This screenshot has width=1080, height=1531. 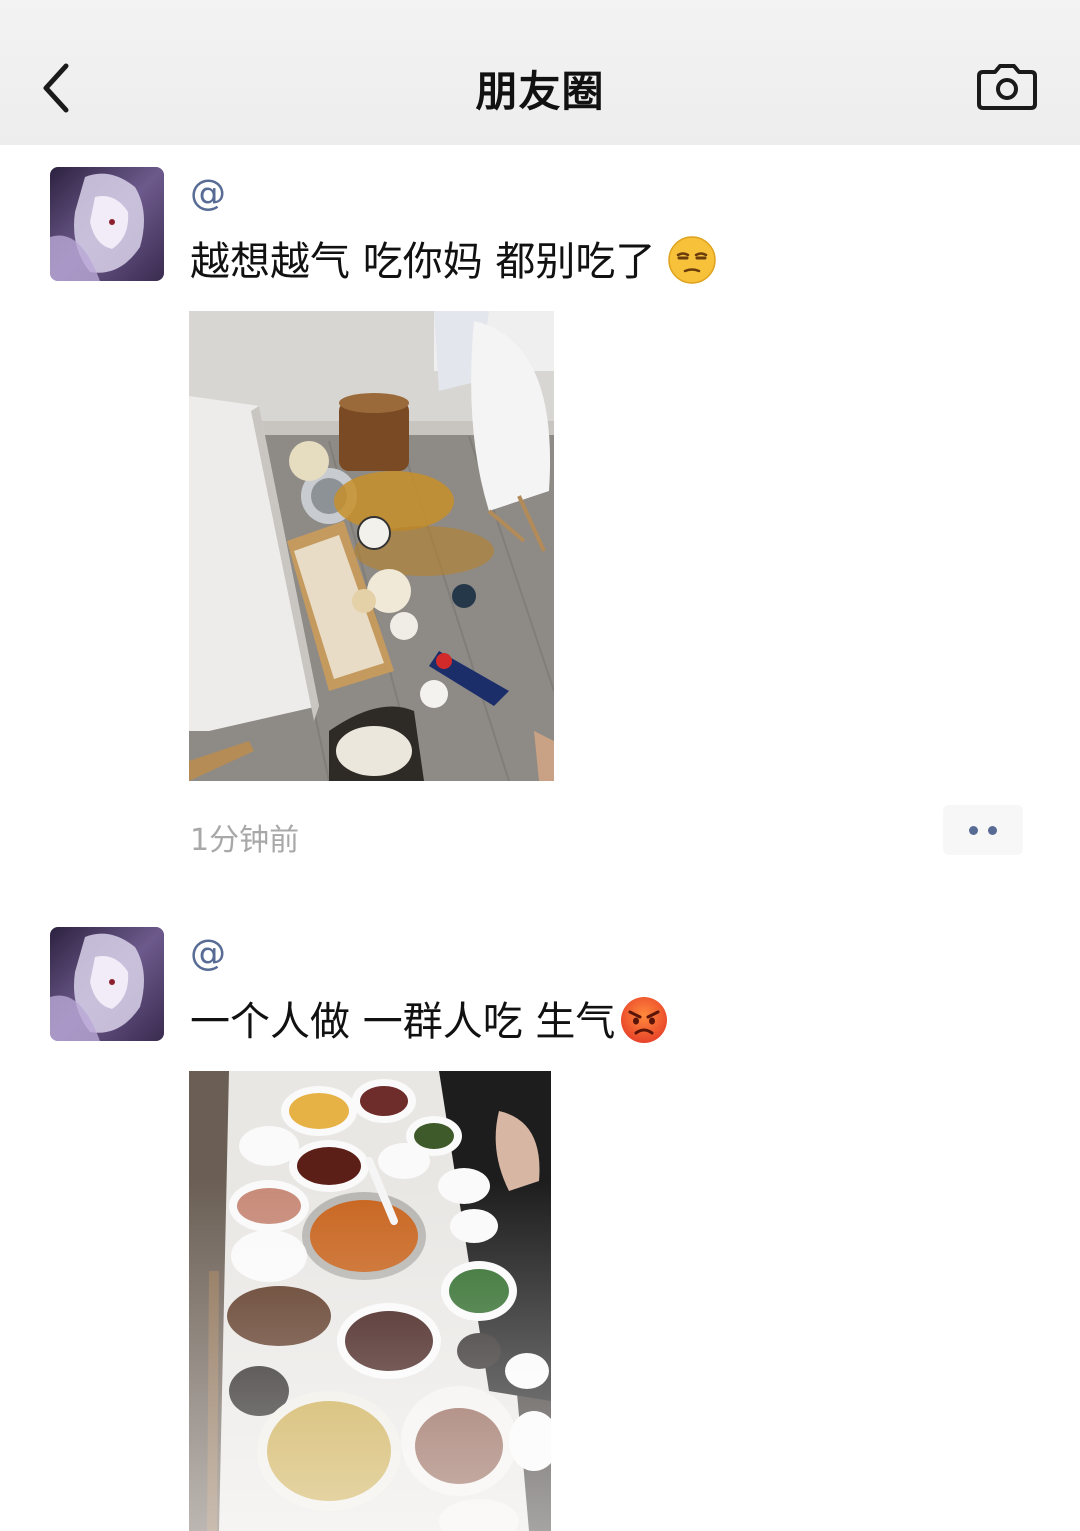 I want to click on camera-icon, so click(x=1007, y=87).